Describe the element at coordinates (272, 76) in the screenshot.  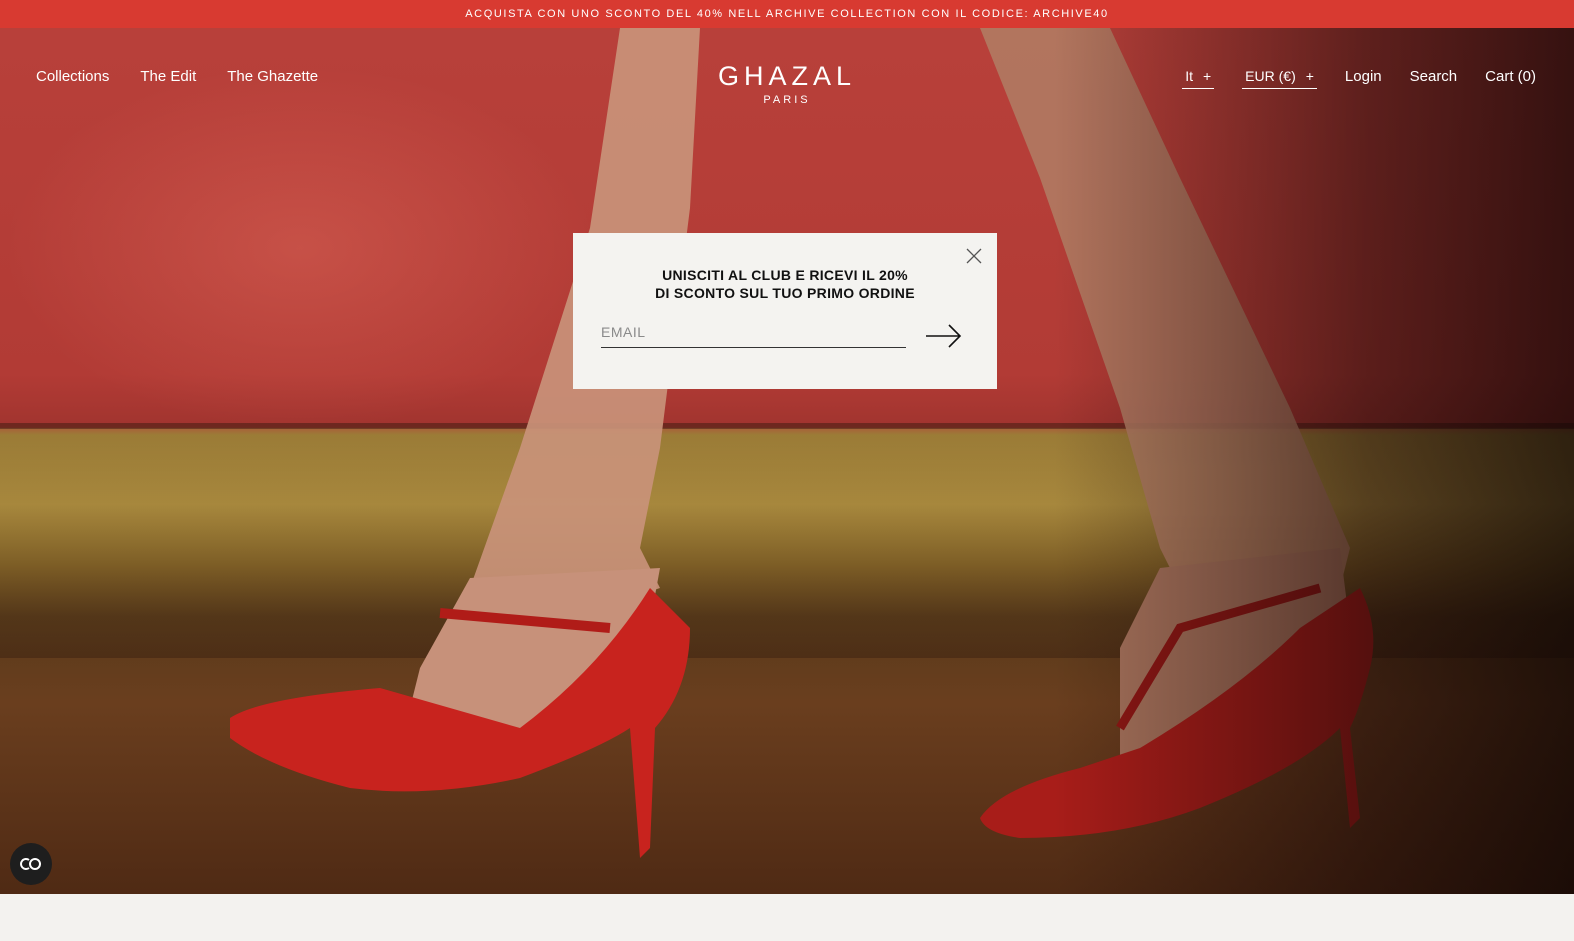
I see `nav-the-ghazette: The Ghazette` at that location.